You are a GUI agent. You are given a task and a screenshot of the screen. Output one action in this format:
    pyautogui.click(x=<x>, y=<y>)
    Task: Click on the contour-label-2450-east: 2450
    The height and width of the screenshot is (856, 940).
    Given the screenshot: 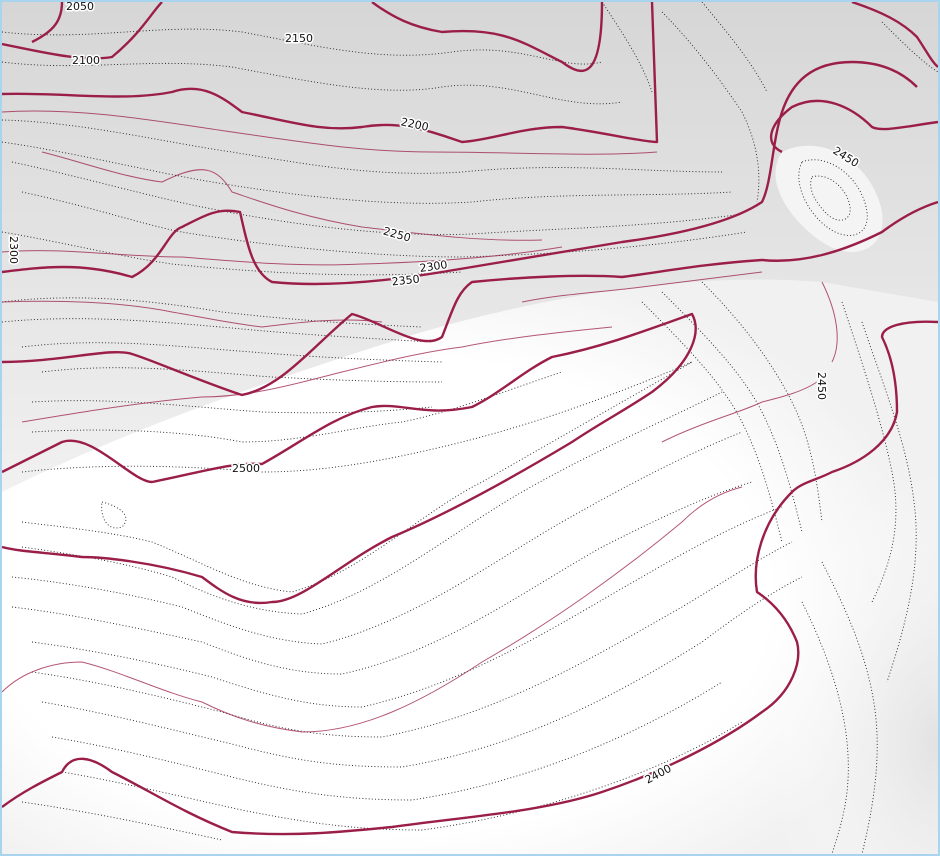 What is the action you would take?
    pyautogui.click(x=821, y=386)
    